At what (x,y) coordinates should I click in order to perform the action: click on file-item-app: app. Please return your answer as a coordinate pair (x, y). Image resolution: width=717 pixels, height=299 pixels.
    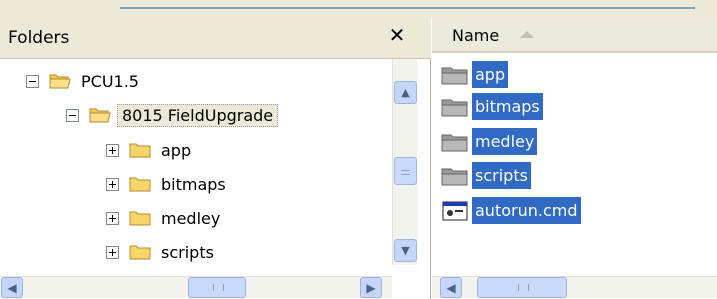
    Looking at the image, I should click on (474, 74).